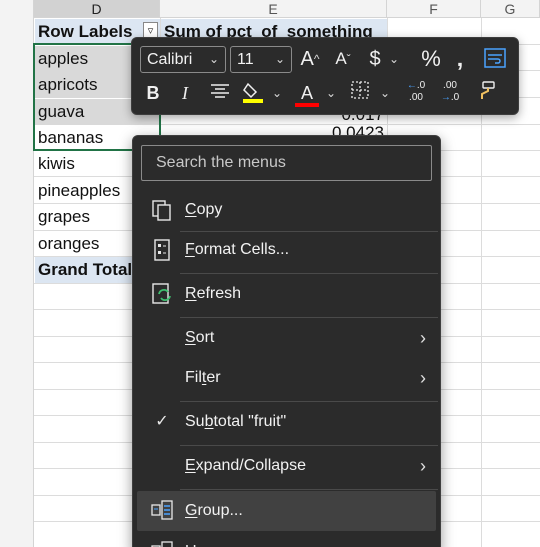 The image size is (540, 547). Describe the element at coordinates (162, 543) in the screenshot. I see `ungroup-icon` at that location.